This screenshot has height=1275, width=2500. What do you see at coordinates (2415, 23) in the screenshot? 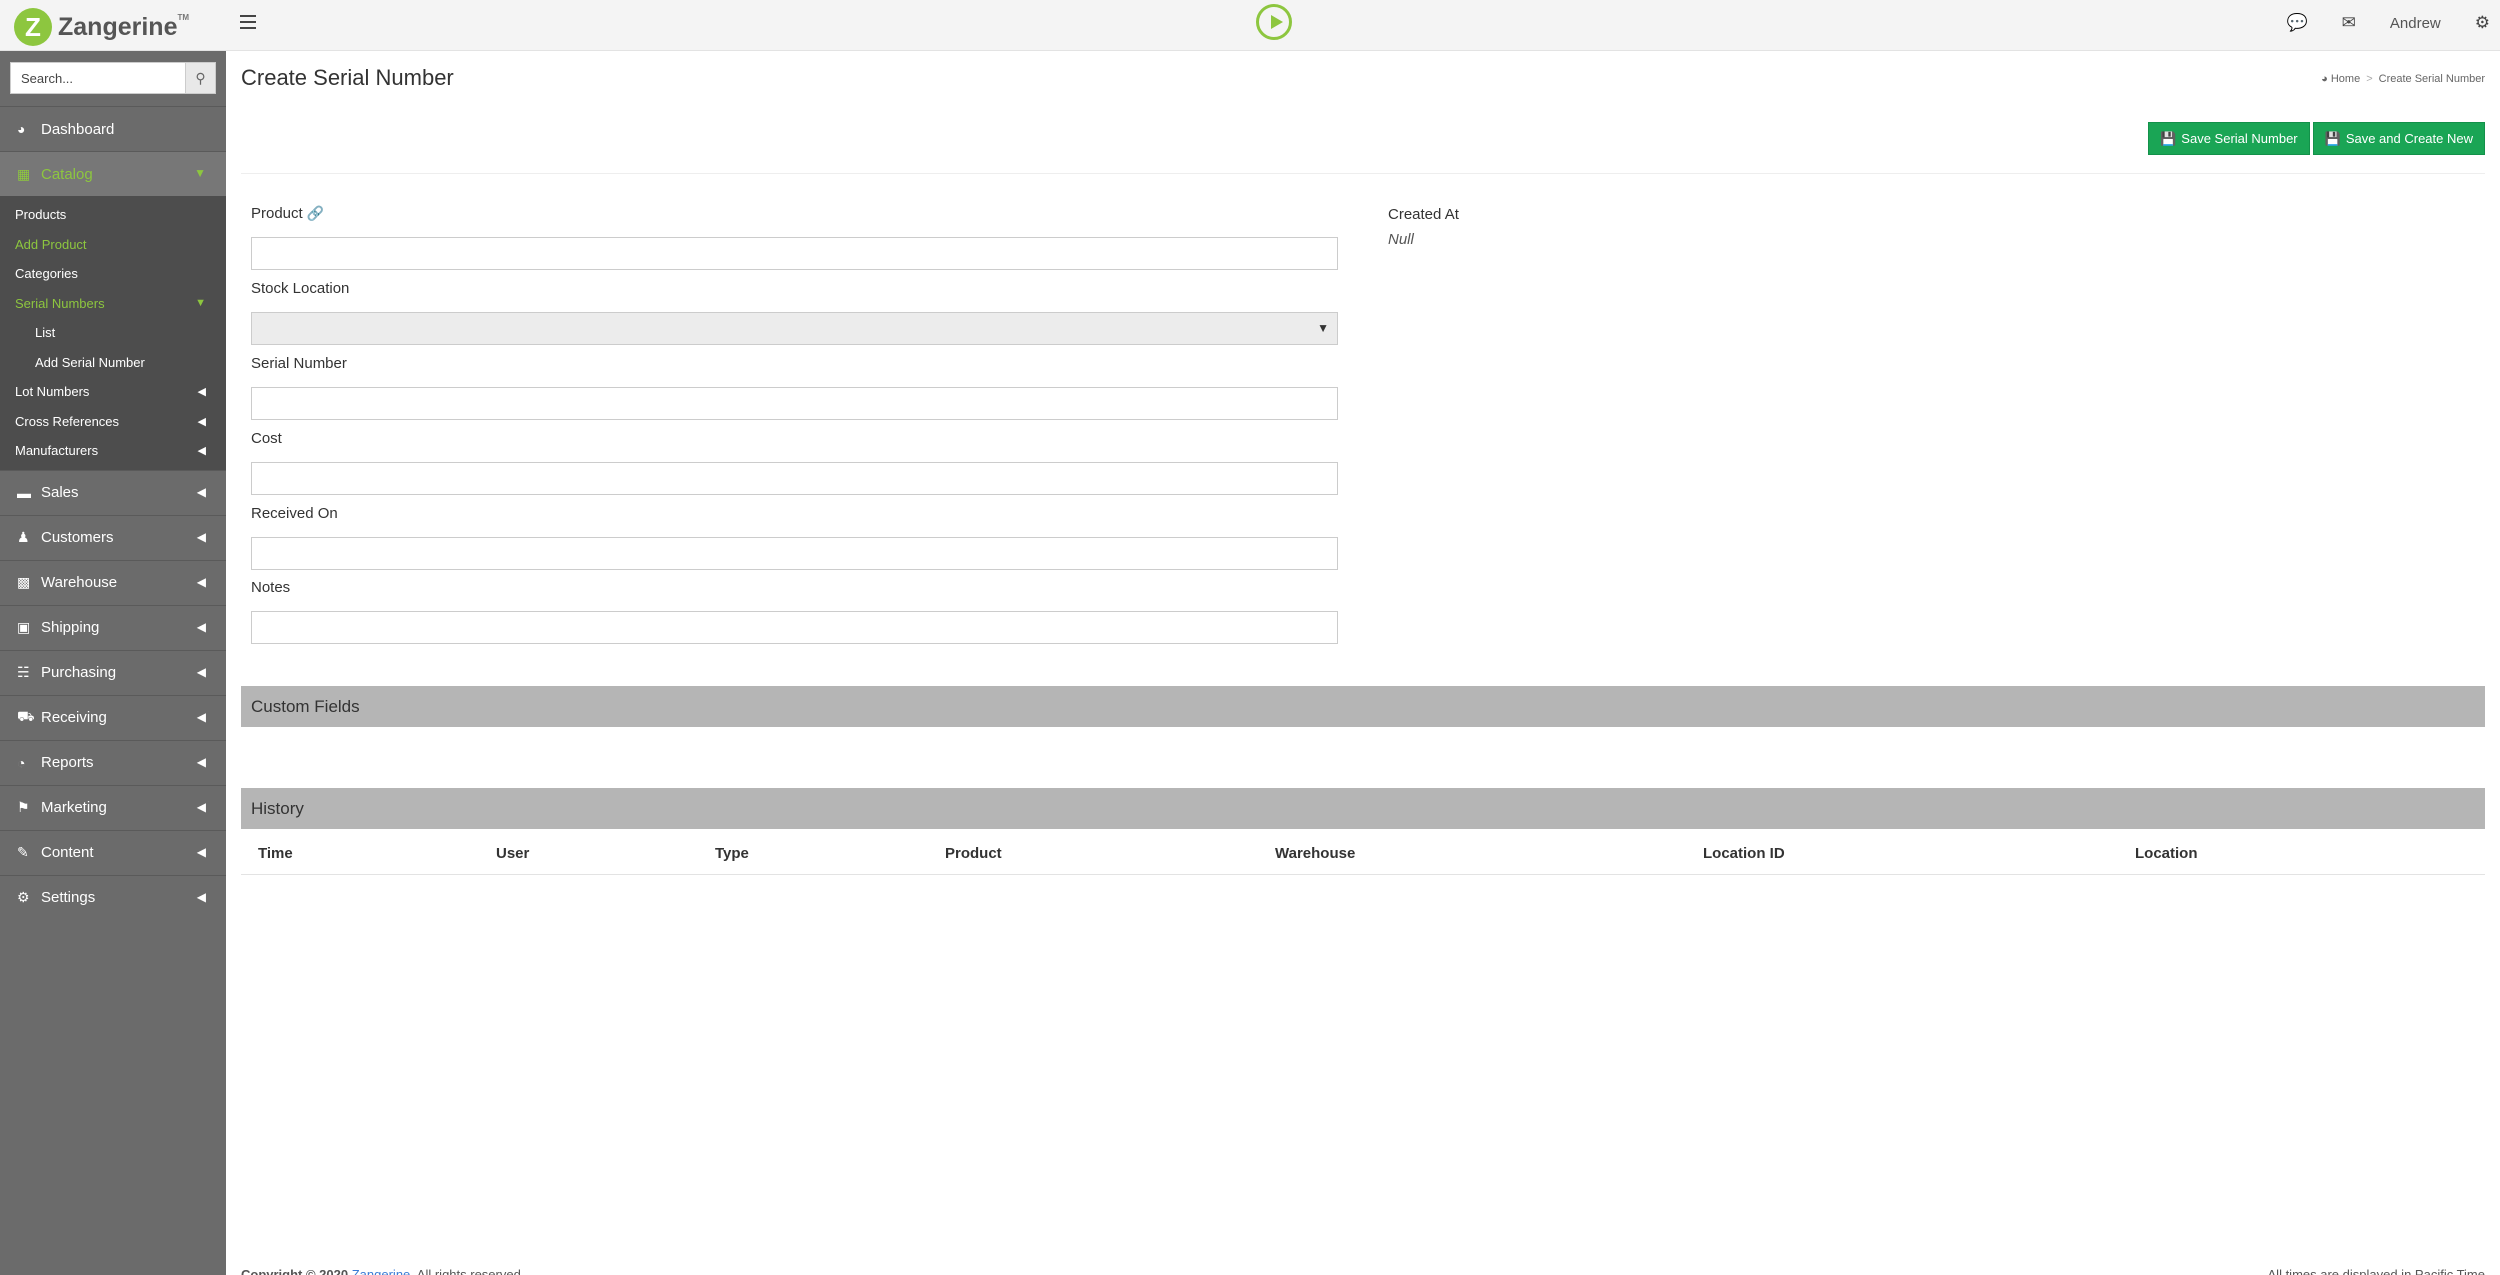
I see `user-menu: Andrew` at bounding box center [2415, 23].